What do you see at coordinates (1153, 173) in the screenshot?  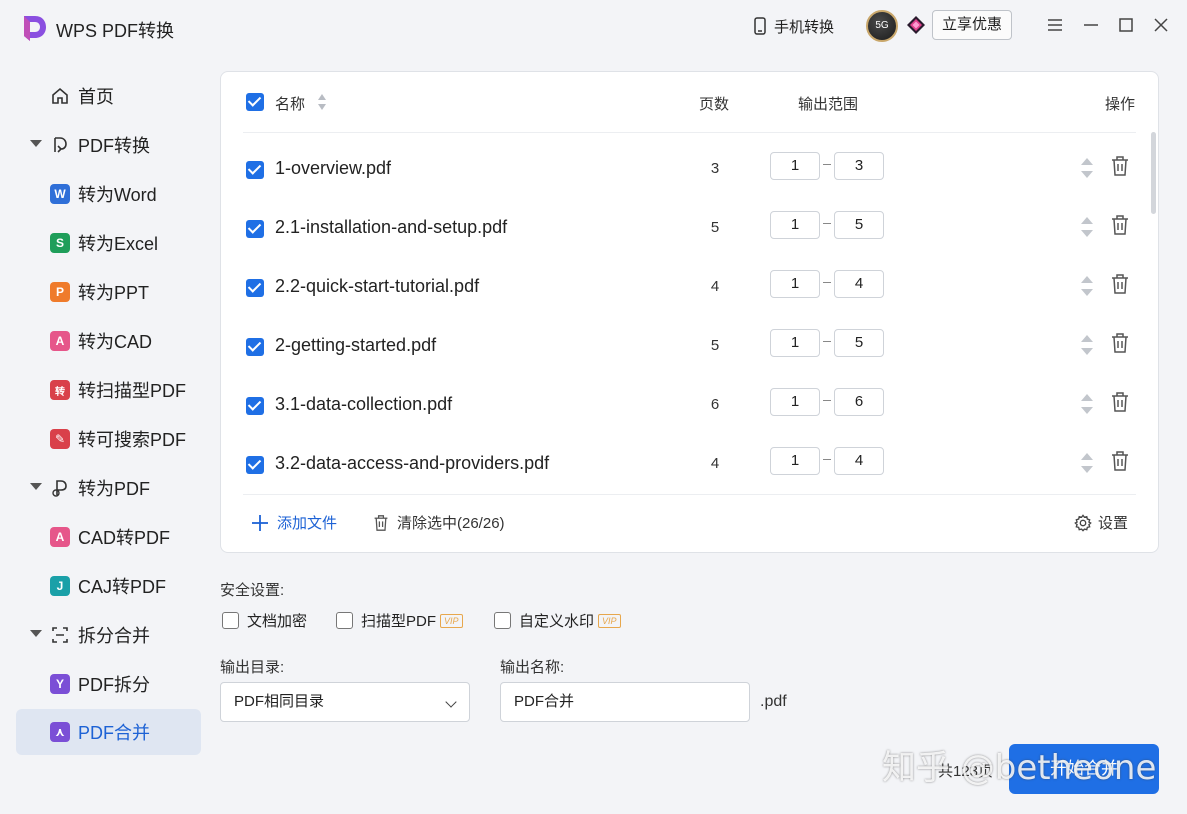 I see `scrollbar` at bounding box center [1153, 173].